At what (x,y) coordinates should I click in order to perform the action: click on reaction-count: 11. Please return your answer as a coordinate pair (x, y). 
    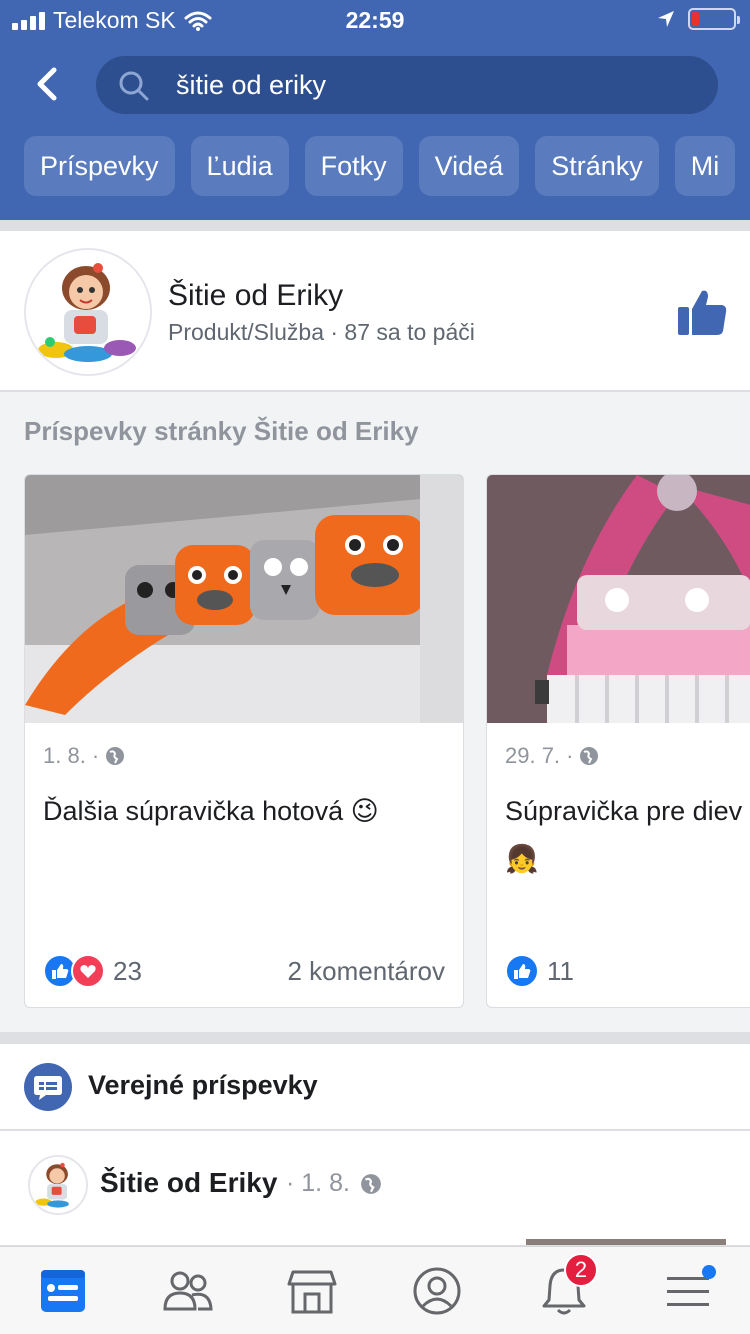
    Looking at the image, I should click on (560, 971).